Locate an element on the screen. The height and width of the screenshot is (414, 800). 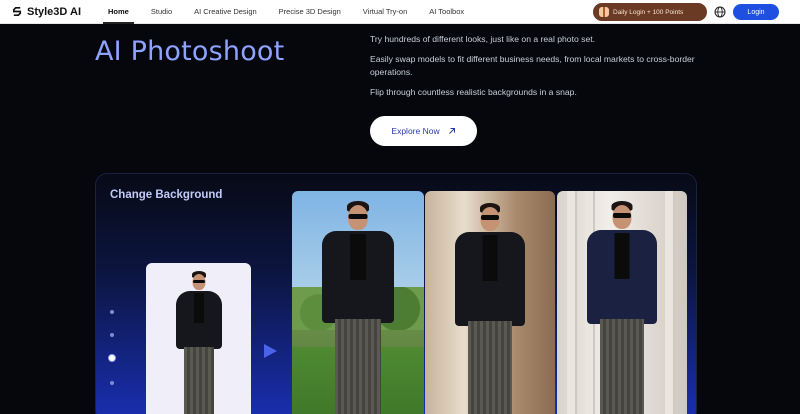
brand-name: Style3D AI is located at coordinates (54, 11).